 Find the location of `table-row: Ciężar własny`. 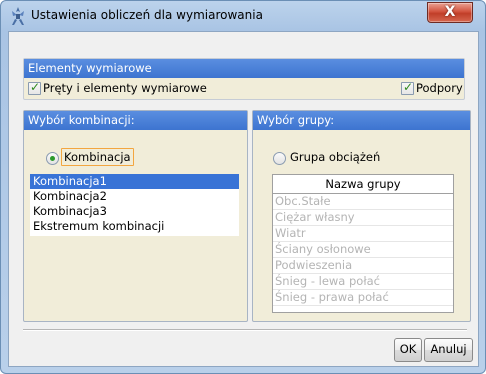

table-row: Ciężar własny is located at coordinates (363, 218).